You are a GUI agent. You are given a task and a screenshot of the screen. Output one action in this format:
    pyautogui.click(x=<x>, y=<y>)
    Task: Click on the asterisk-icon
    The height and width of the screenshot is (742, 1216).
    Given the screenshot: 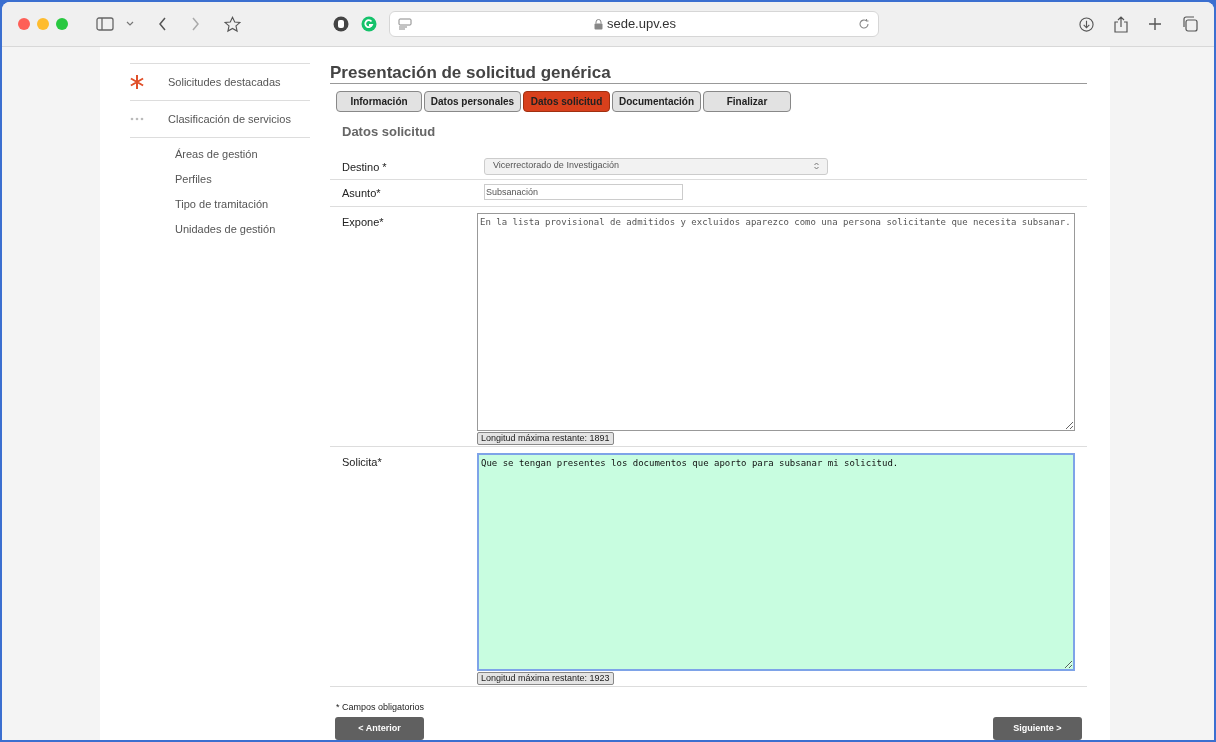 What is the action you would take?
    pyautogui.click(x=137, y=82)
    